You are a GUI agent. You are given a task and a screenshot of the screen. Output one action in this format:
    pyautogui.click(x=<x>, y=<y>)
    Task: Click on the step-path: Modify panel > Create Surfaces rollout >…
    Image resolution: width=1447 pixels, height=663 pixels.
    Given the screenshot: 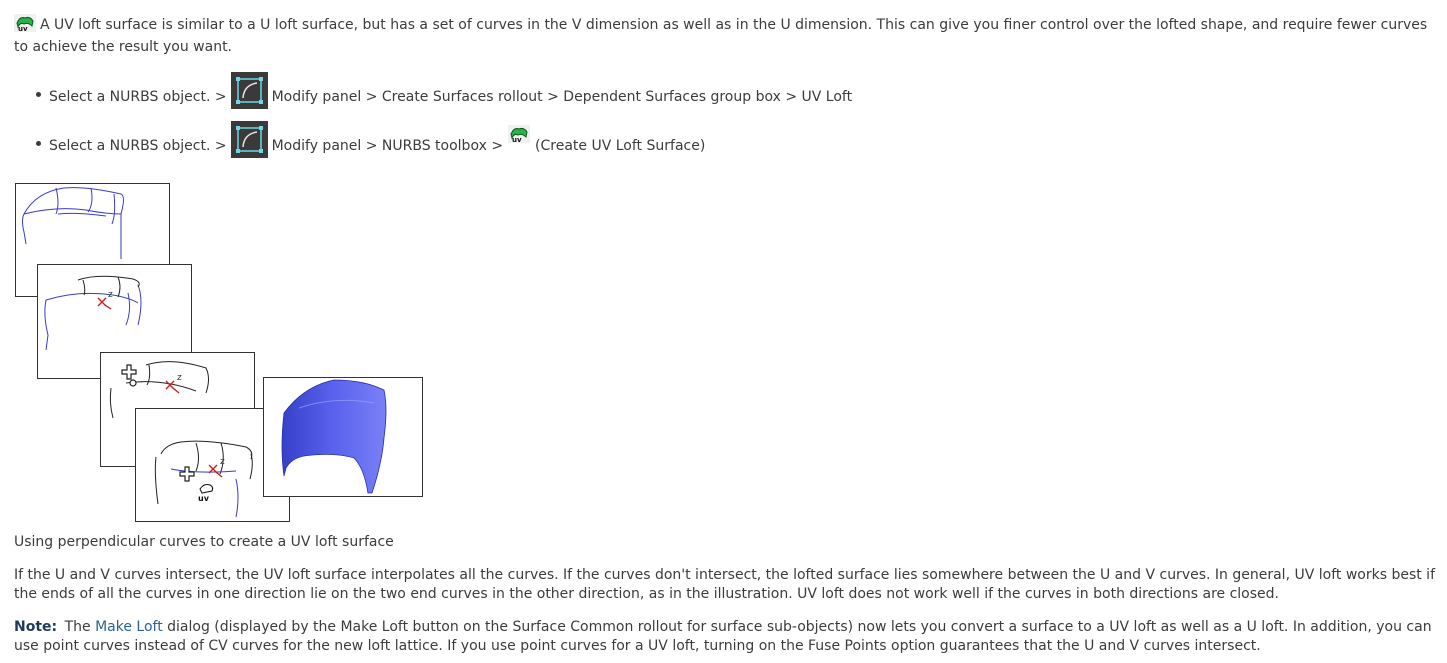 What is the action you would take?
    pyautogui.click(x=562, y=96)
    